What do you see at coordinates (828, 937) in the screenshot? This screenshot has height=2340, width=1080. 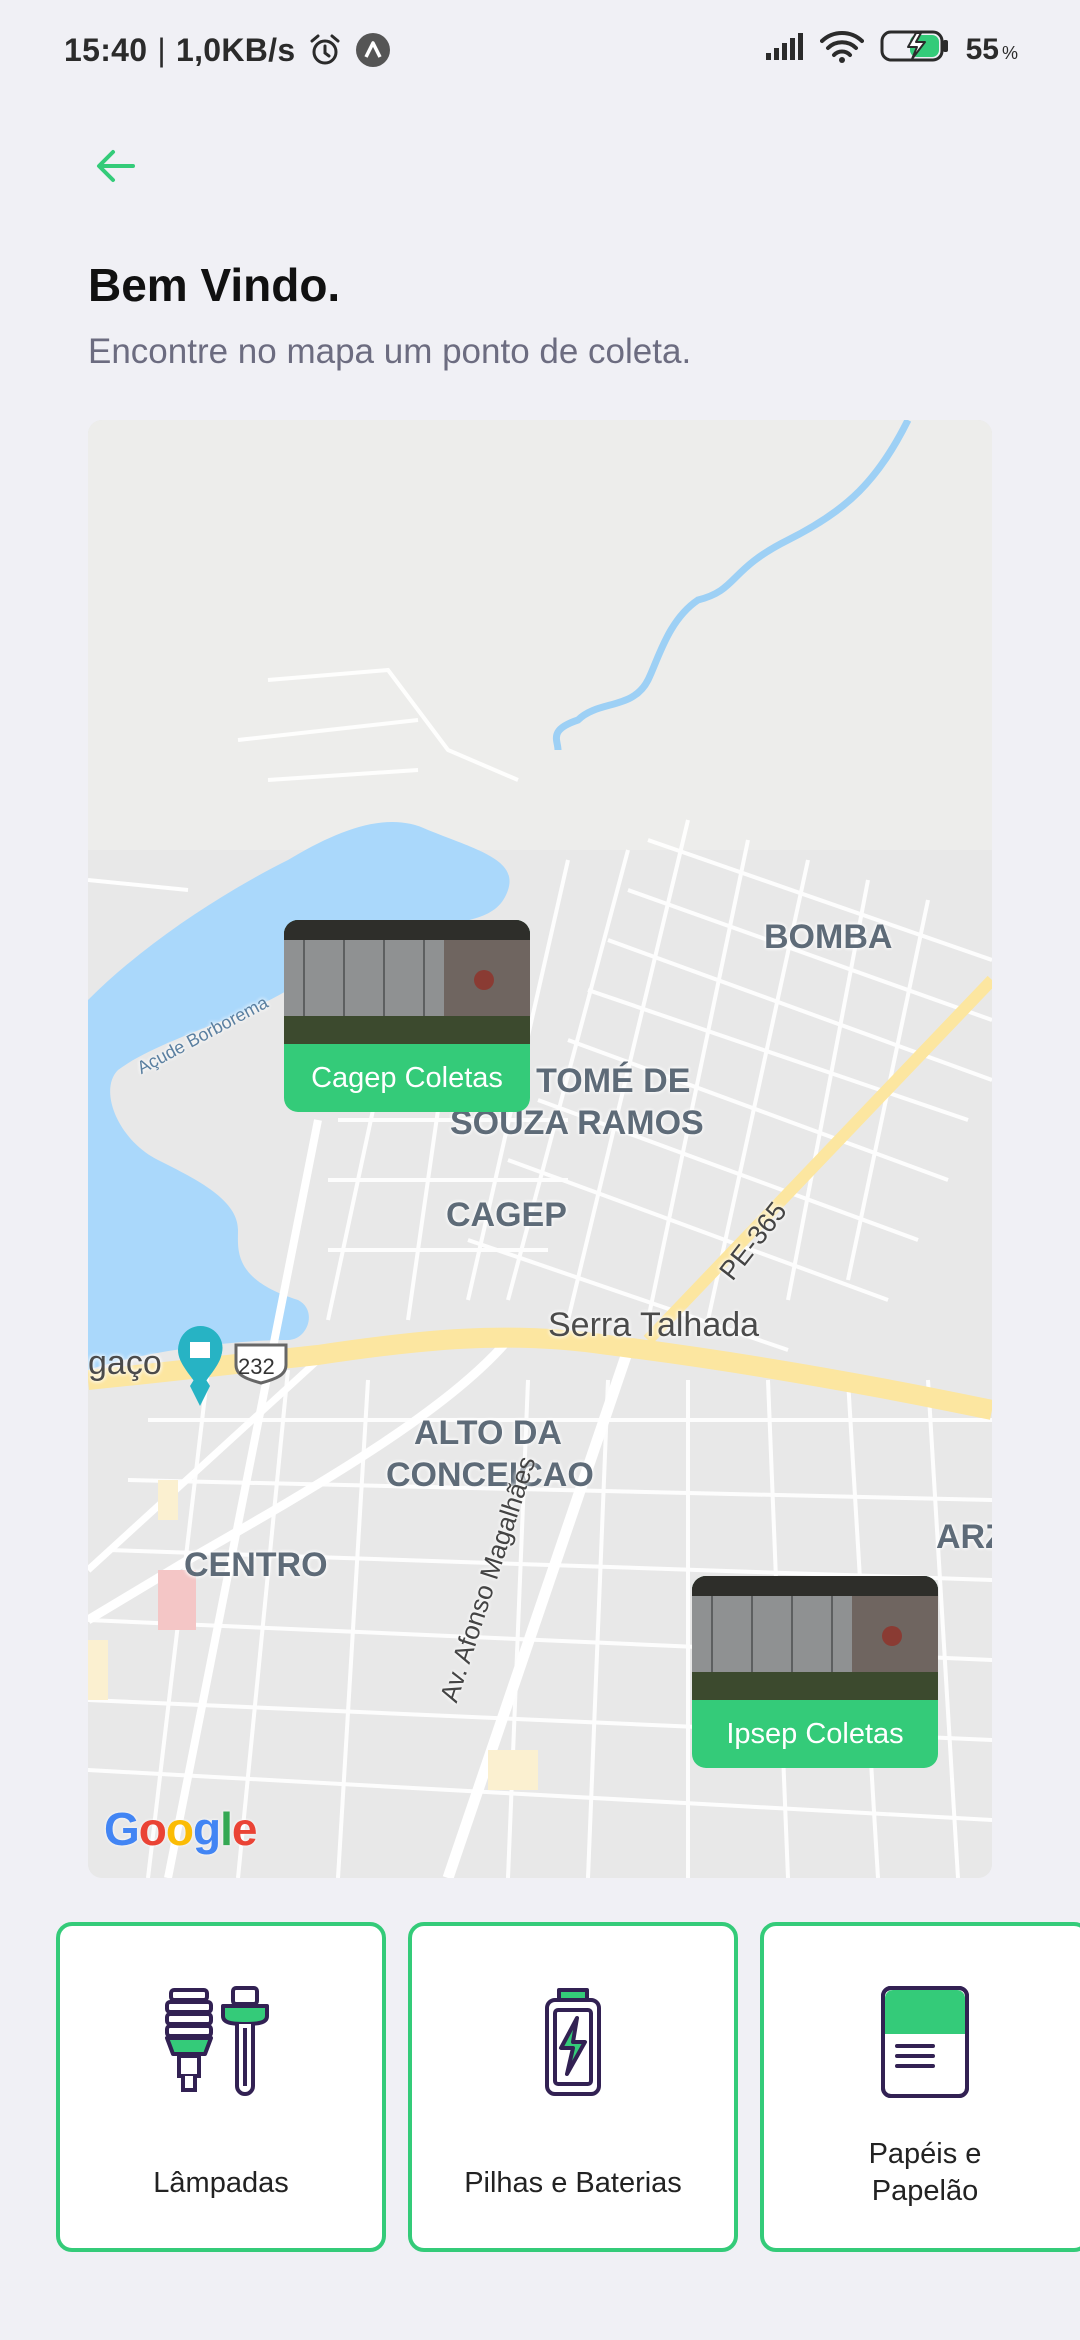 I see `map-label-bomba: BOMBA` at bounding box center [828, 937].